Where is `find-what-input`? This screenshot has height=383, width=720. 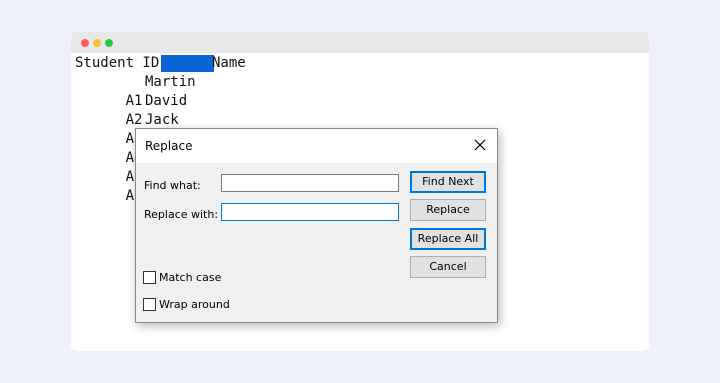 find-what-input is located at coordinates (310, 183).